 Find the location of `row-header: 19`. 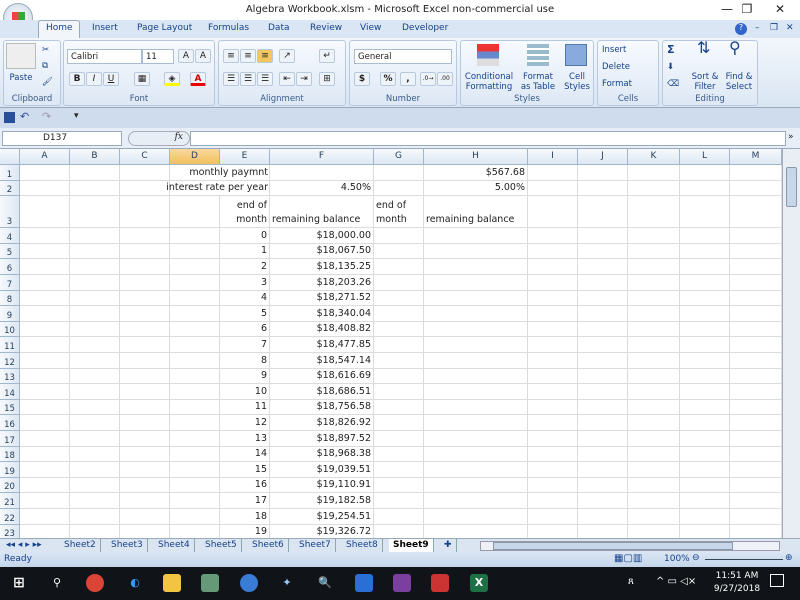

row-header: 19 is located at coordinates (10, 470).